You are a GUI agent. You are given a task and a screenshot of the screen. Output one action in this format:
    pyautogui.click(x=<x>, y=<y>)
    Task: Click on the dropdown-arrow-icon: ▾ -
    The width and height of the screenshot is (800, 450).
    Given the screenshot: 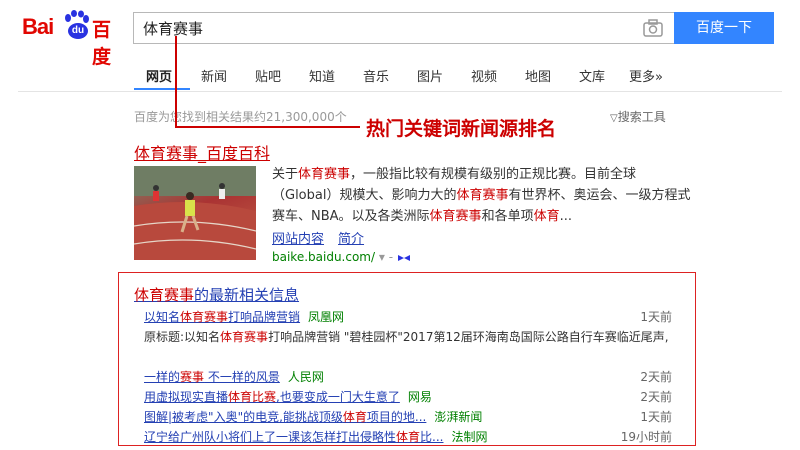 What is the action you would take?
    pyautogui.click(x=386, y=257)
    